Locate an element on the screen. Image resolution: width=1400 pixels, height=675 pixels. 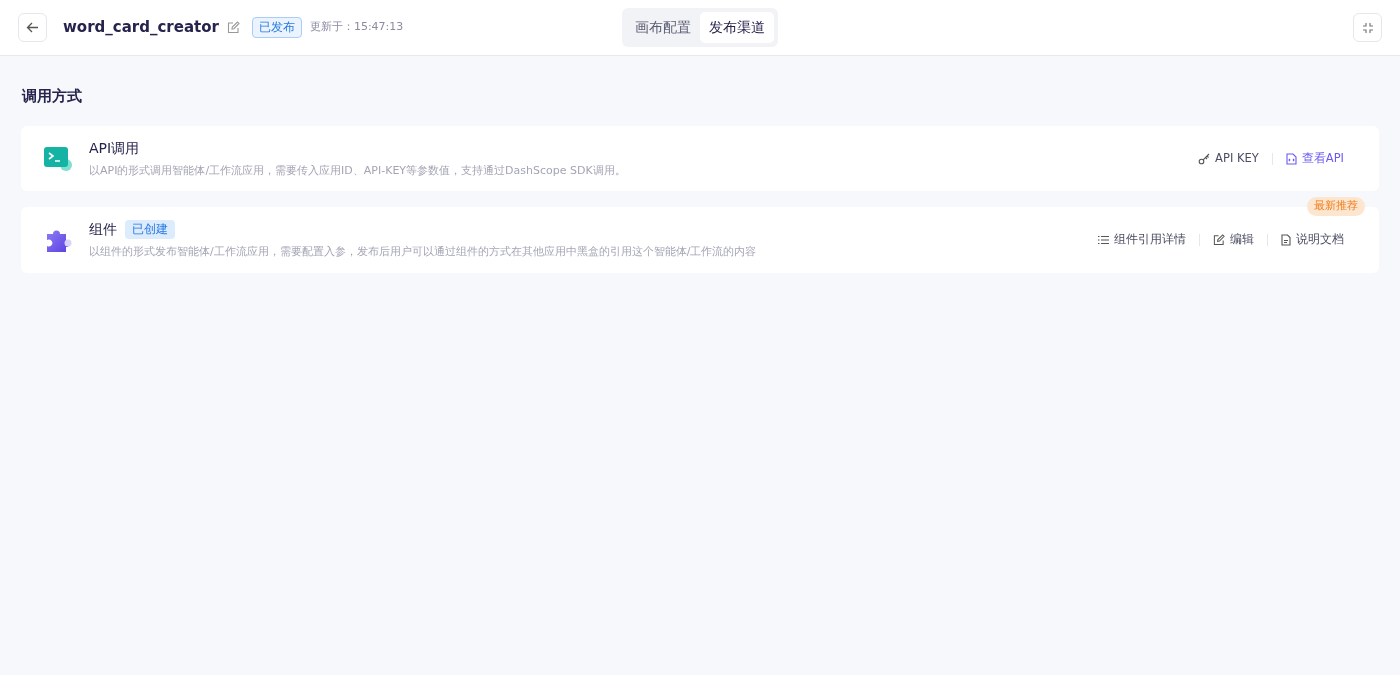
collapse-icon is located at coordinates (1367, 27).